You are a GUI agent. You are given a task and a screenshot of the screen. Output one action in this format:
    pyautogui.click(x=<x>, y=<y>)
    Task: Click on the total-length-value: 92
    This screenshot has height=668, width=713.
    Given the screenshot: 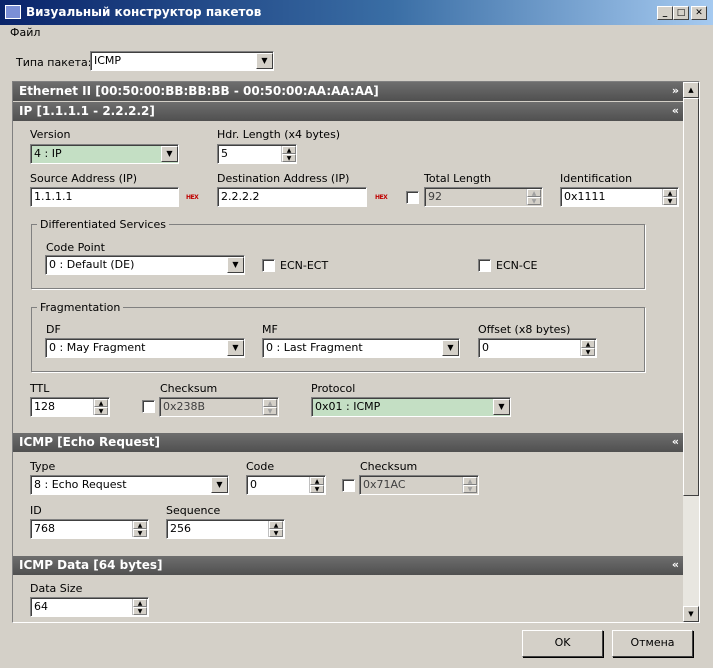 What is the action you would take?
    pyautogui.click(x=435, y=196)
    